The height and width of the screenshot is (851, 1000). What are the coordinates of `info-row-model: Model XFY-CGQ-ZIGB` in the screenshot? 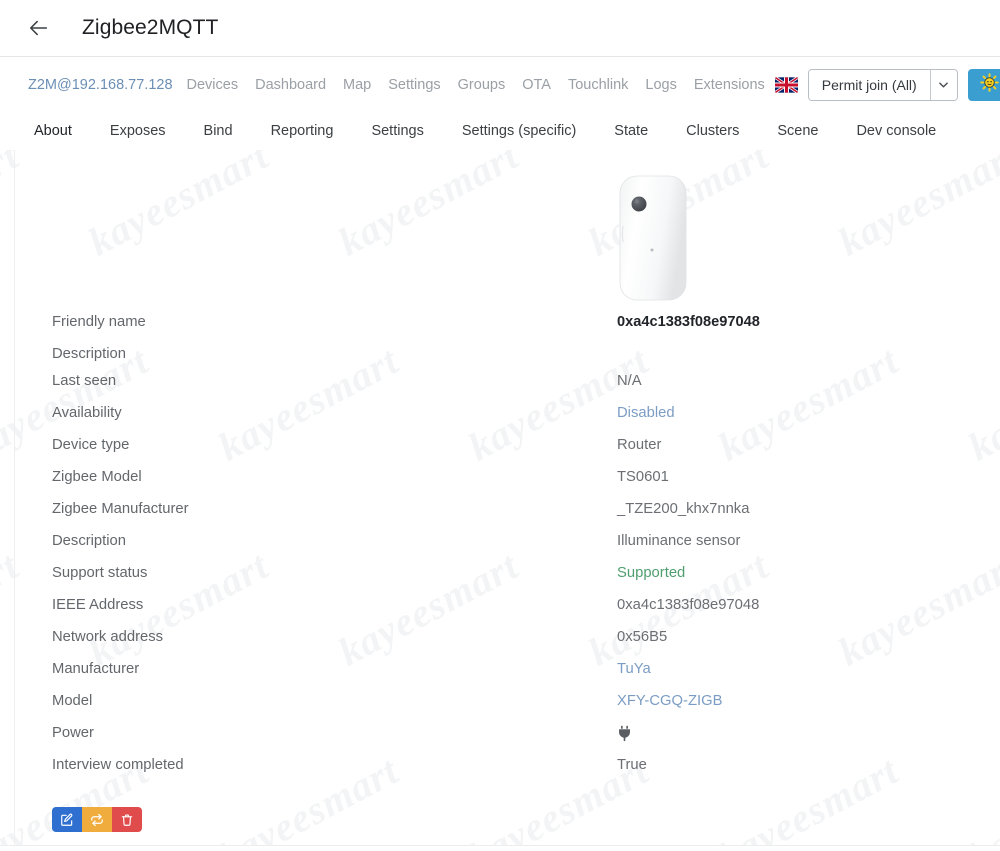 It's located at (507, 709).